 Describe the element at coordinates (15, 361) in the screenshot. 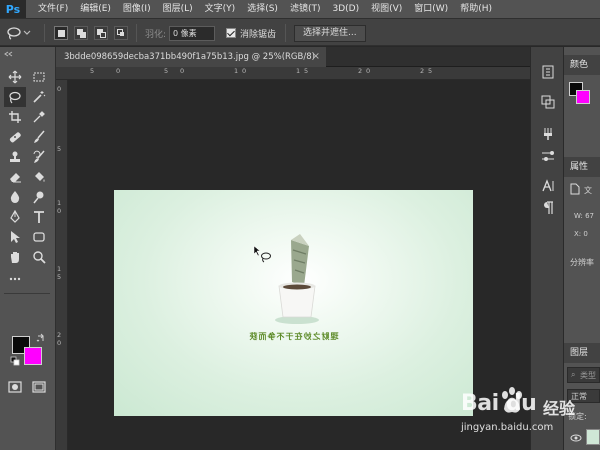

I see `default-colors-icon` at that location.